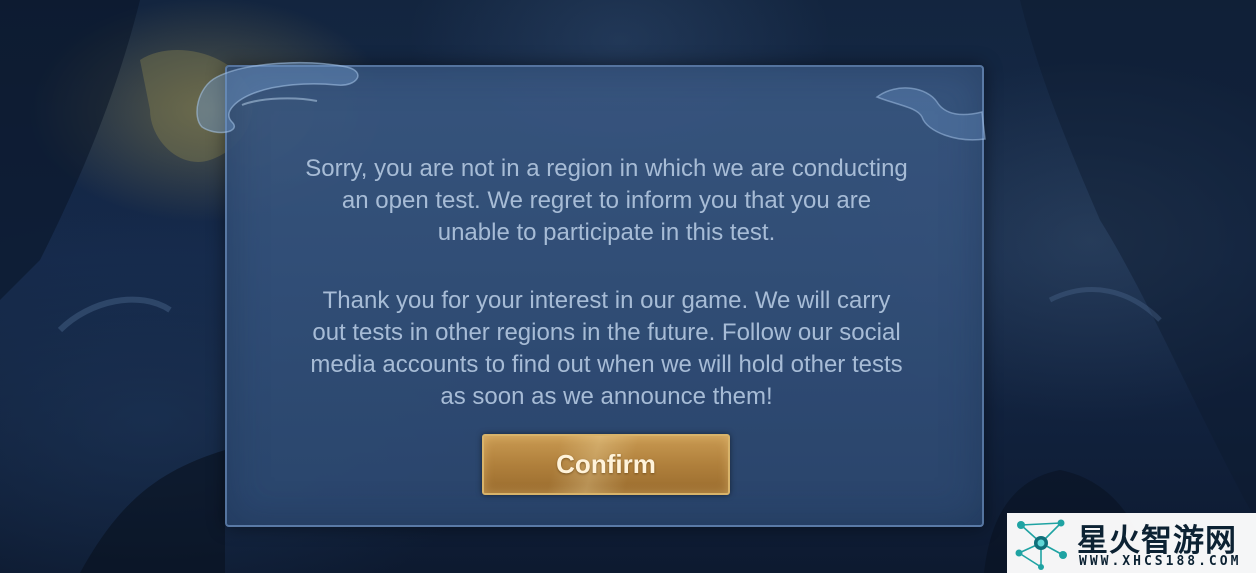  I want to click on network-nodes-icon, so click(1041, 544).